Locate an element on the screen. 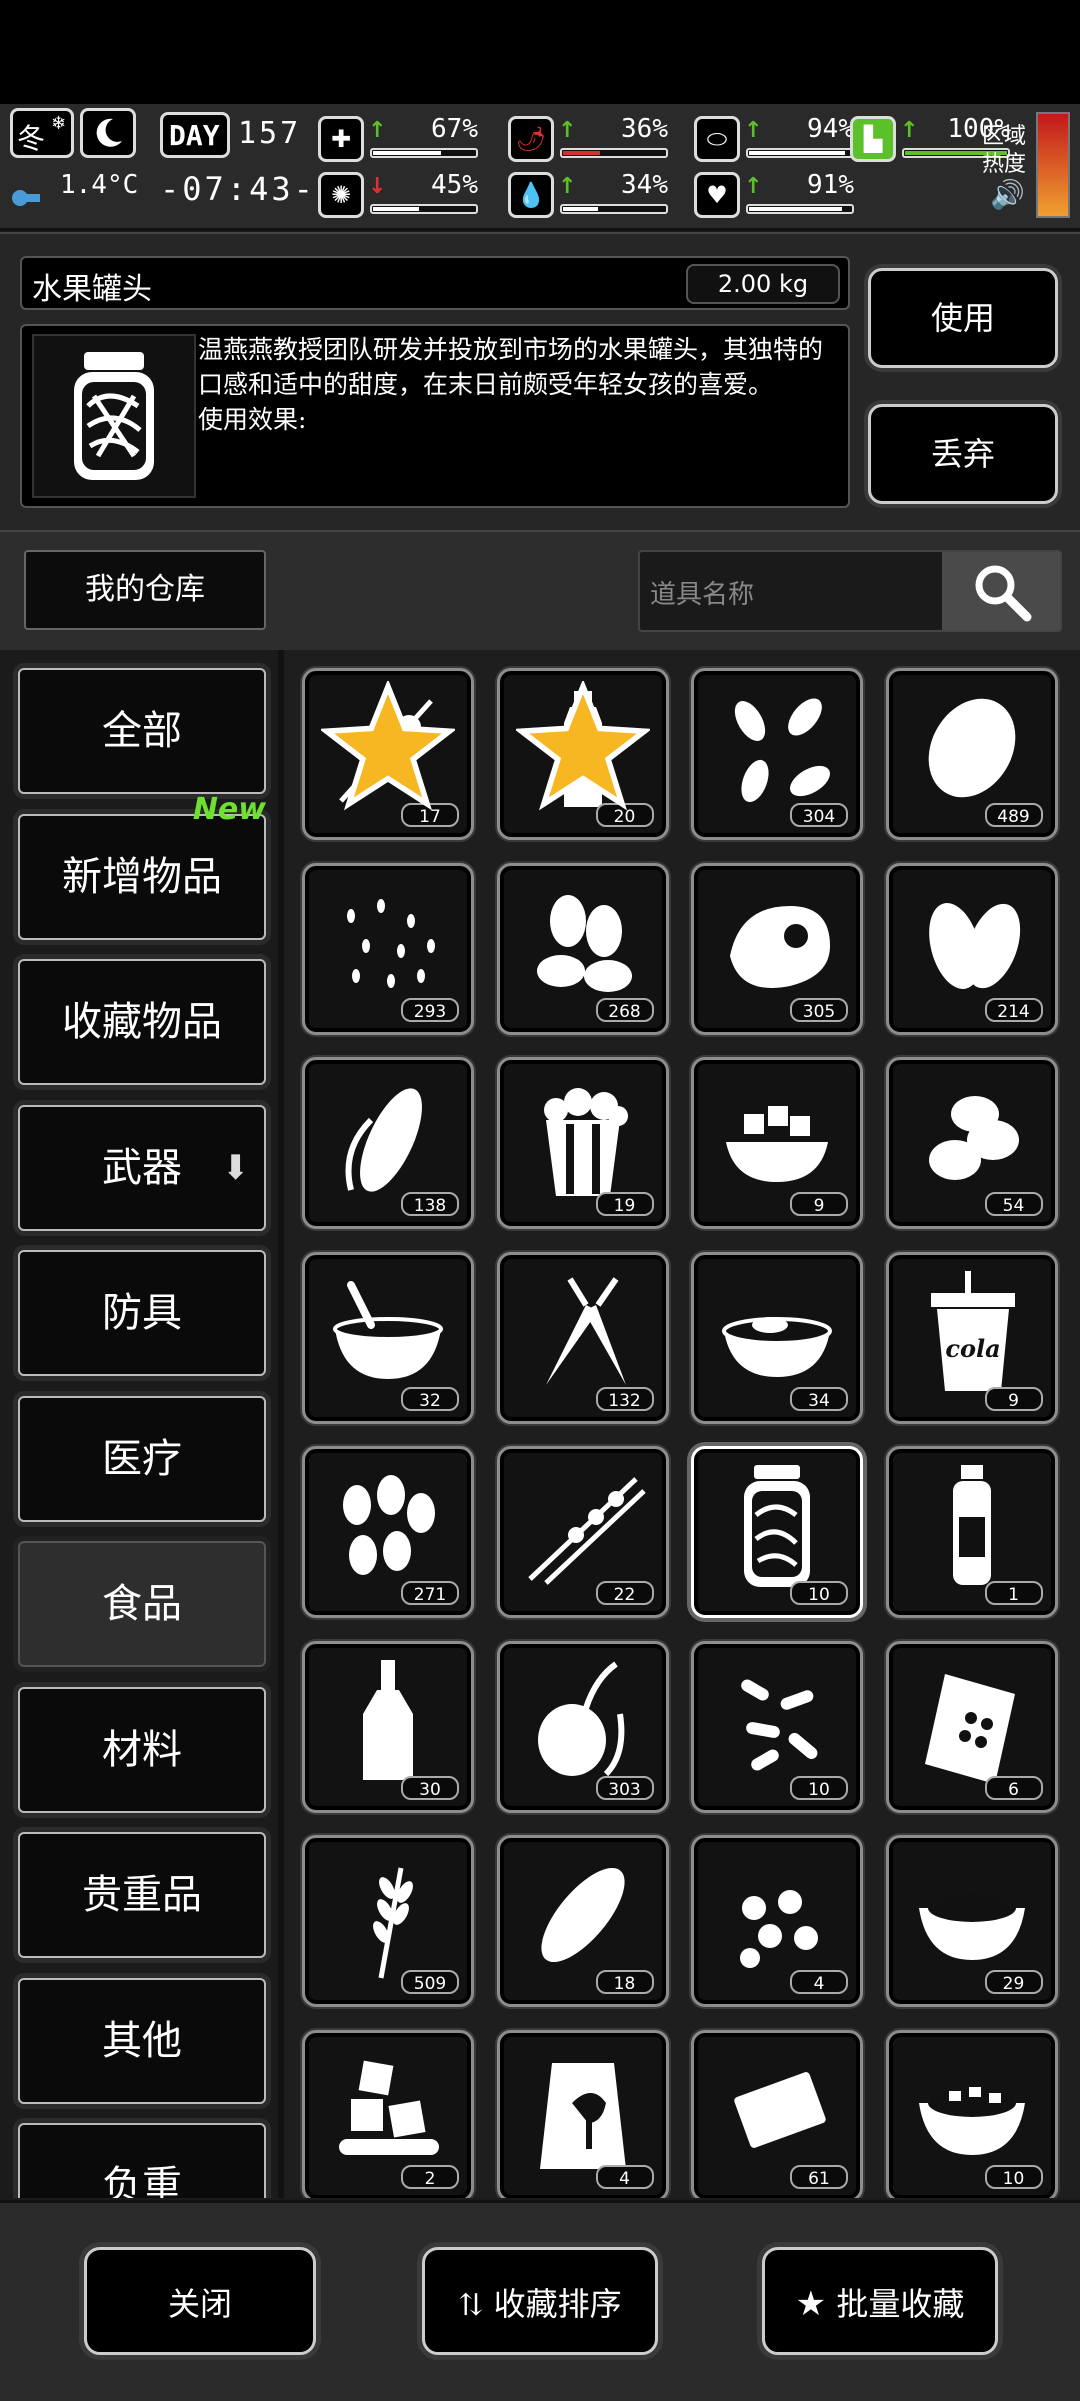  category-3: 武器 ⬇ is located at coordinates (142, 1167).